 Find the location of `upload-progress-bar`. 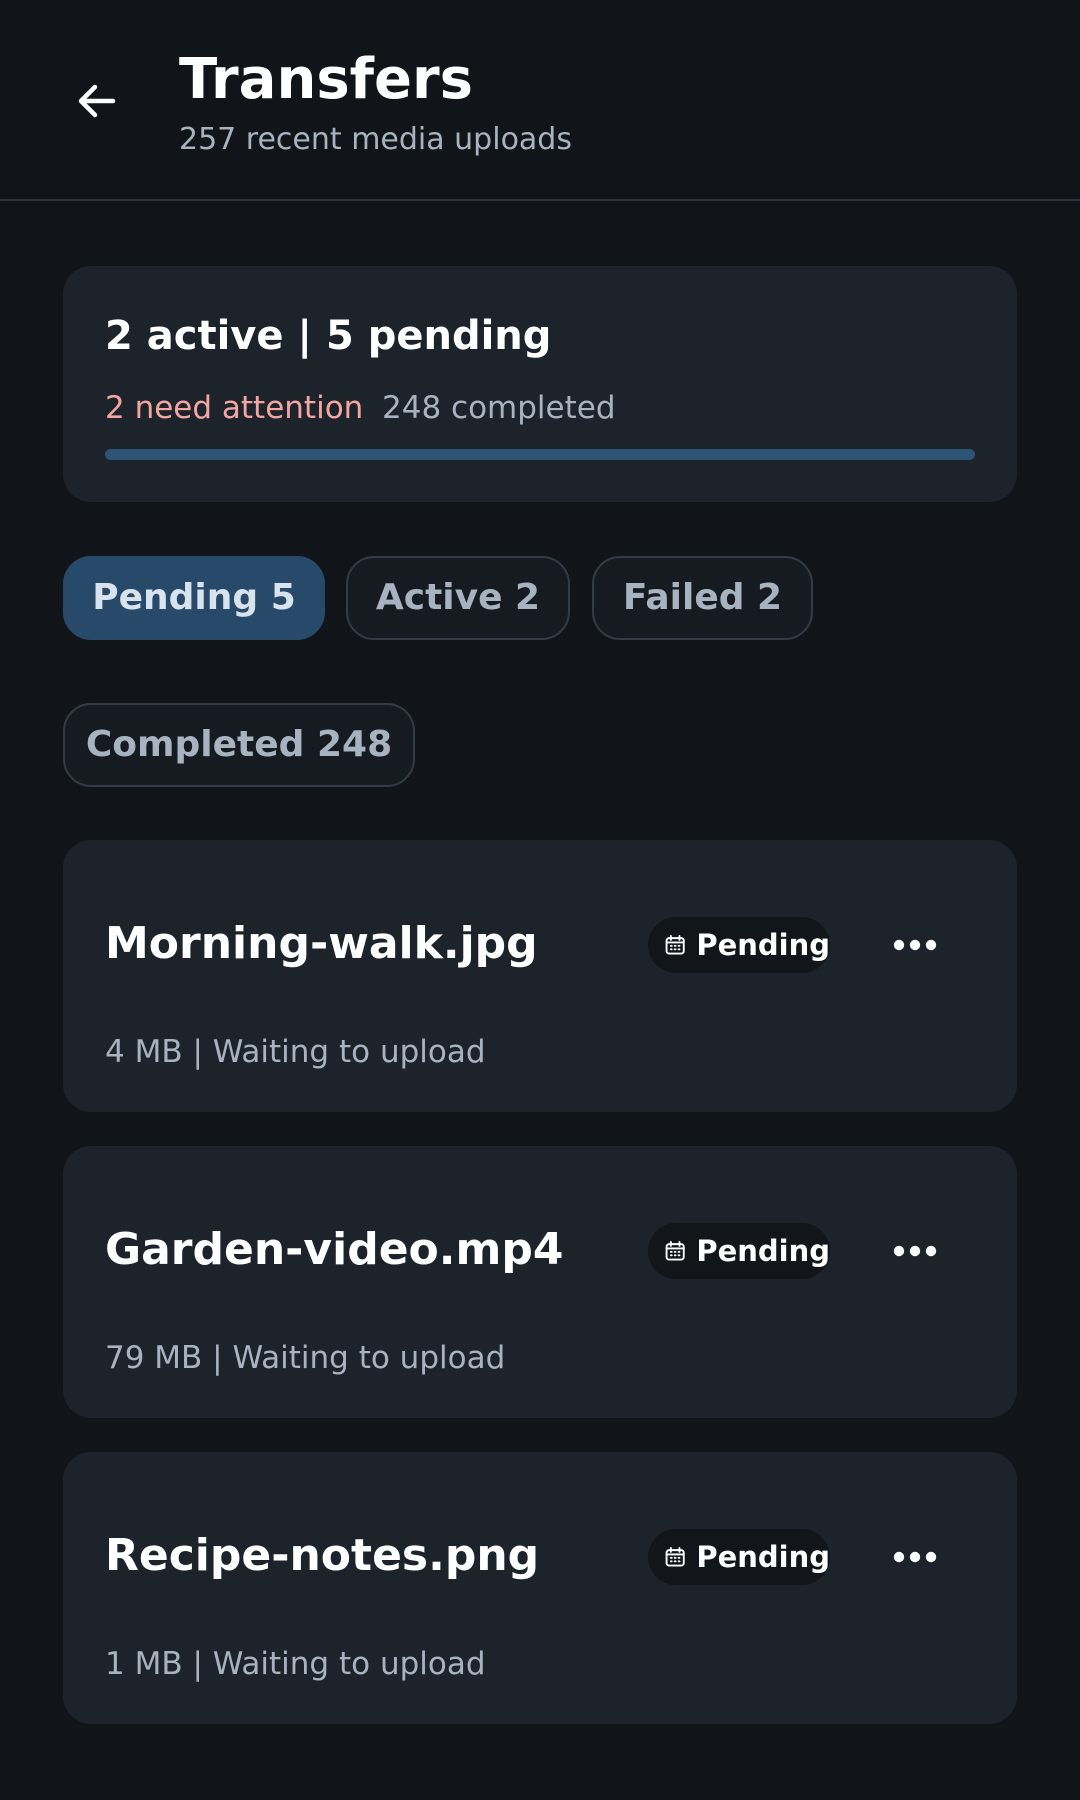

upload-progress-bar is located at coordinates (540, 454).